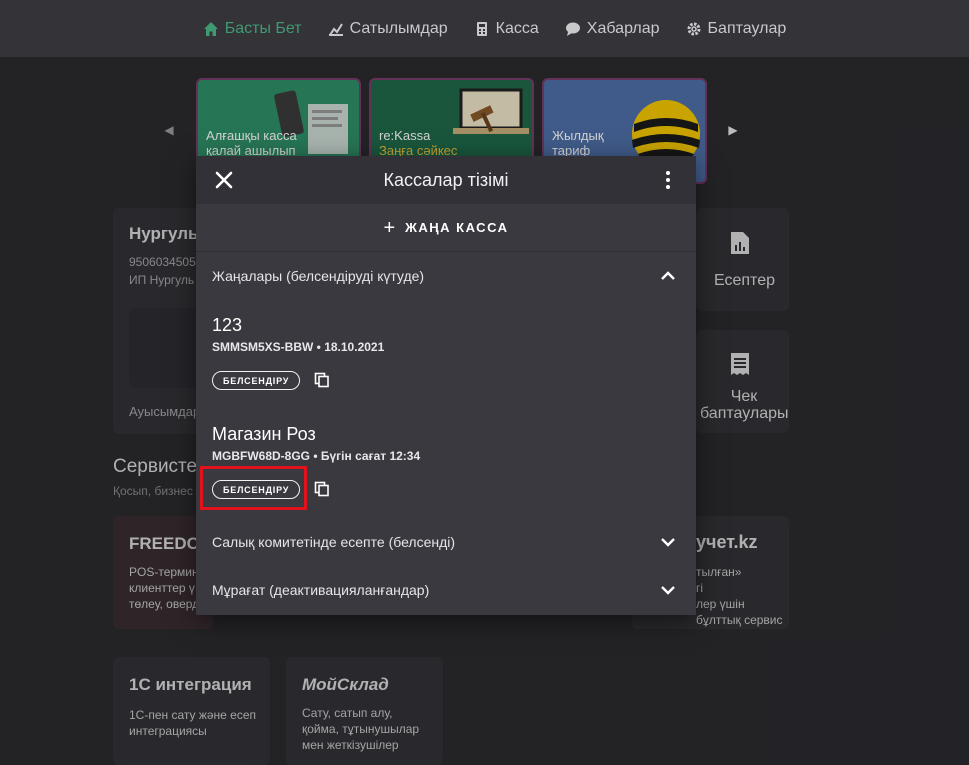  Describe the element at coordinates (153, 491) in the screenshot. I see `services-subtitle: Қосып, бизнес` at that location.